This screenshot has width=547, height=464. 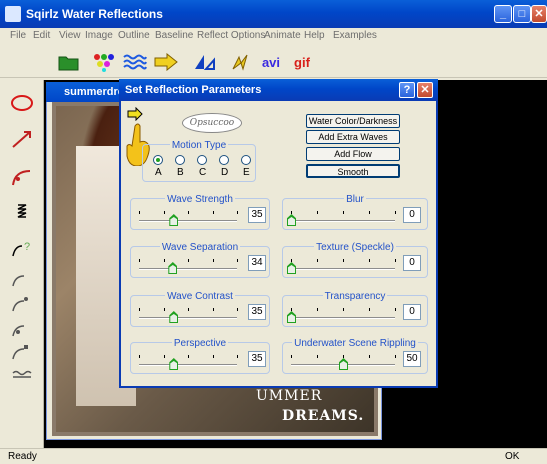 I want to click on menu-reflect-options: Reflect Options, so click(x=231, y=35).